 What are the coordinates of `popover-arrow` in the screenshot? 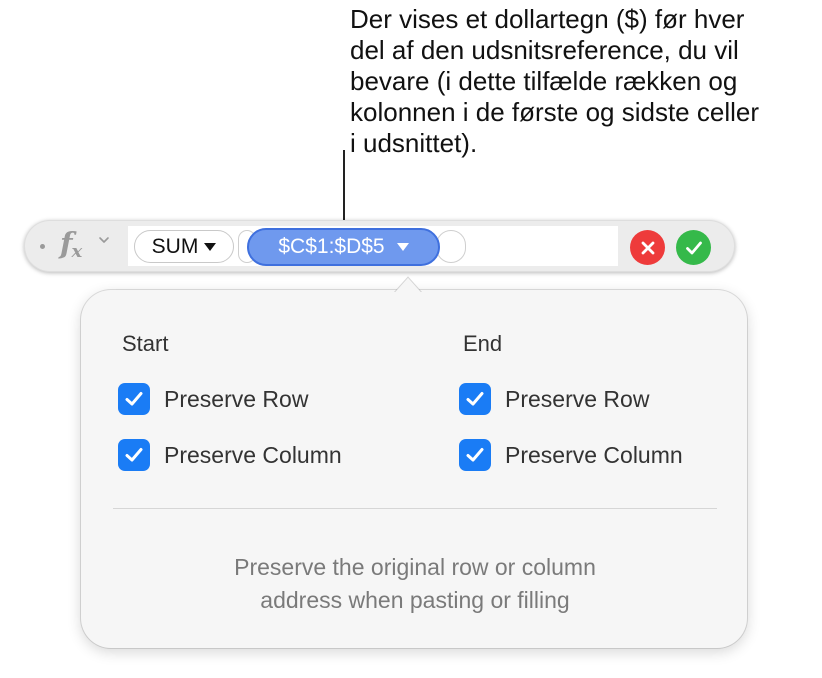 It's located at (408, 285).